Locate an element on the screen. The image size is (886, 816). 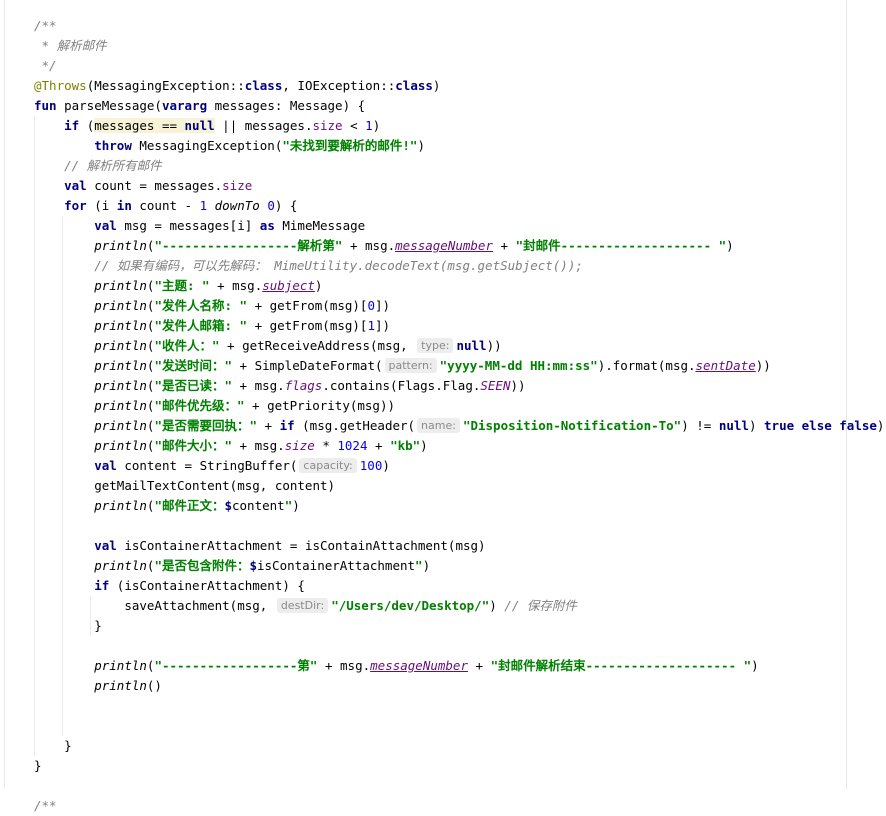
code-token: in is located at coordinates (128, 205).